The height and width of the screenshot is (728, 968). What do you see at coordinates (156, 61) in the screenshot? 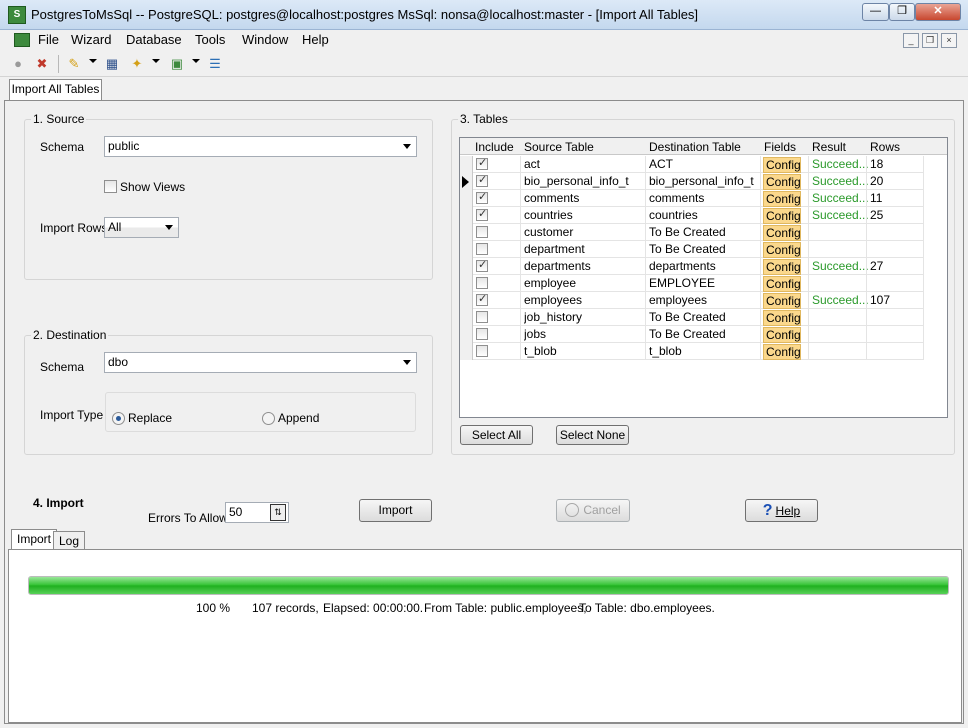
I see `tools-dropdown-icon` at bounding box center [156, 61].